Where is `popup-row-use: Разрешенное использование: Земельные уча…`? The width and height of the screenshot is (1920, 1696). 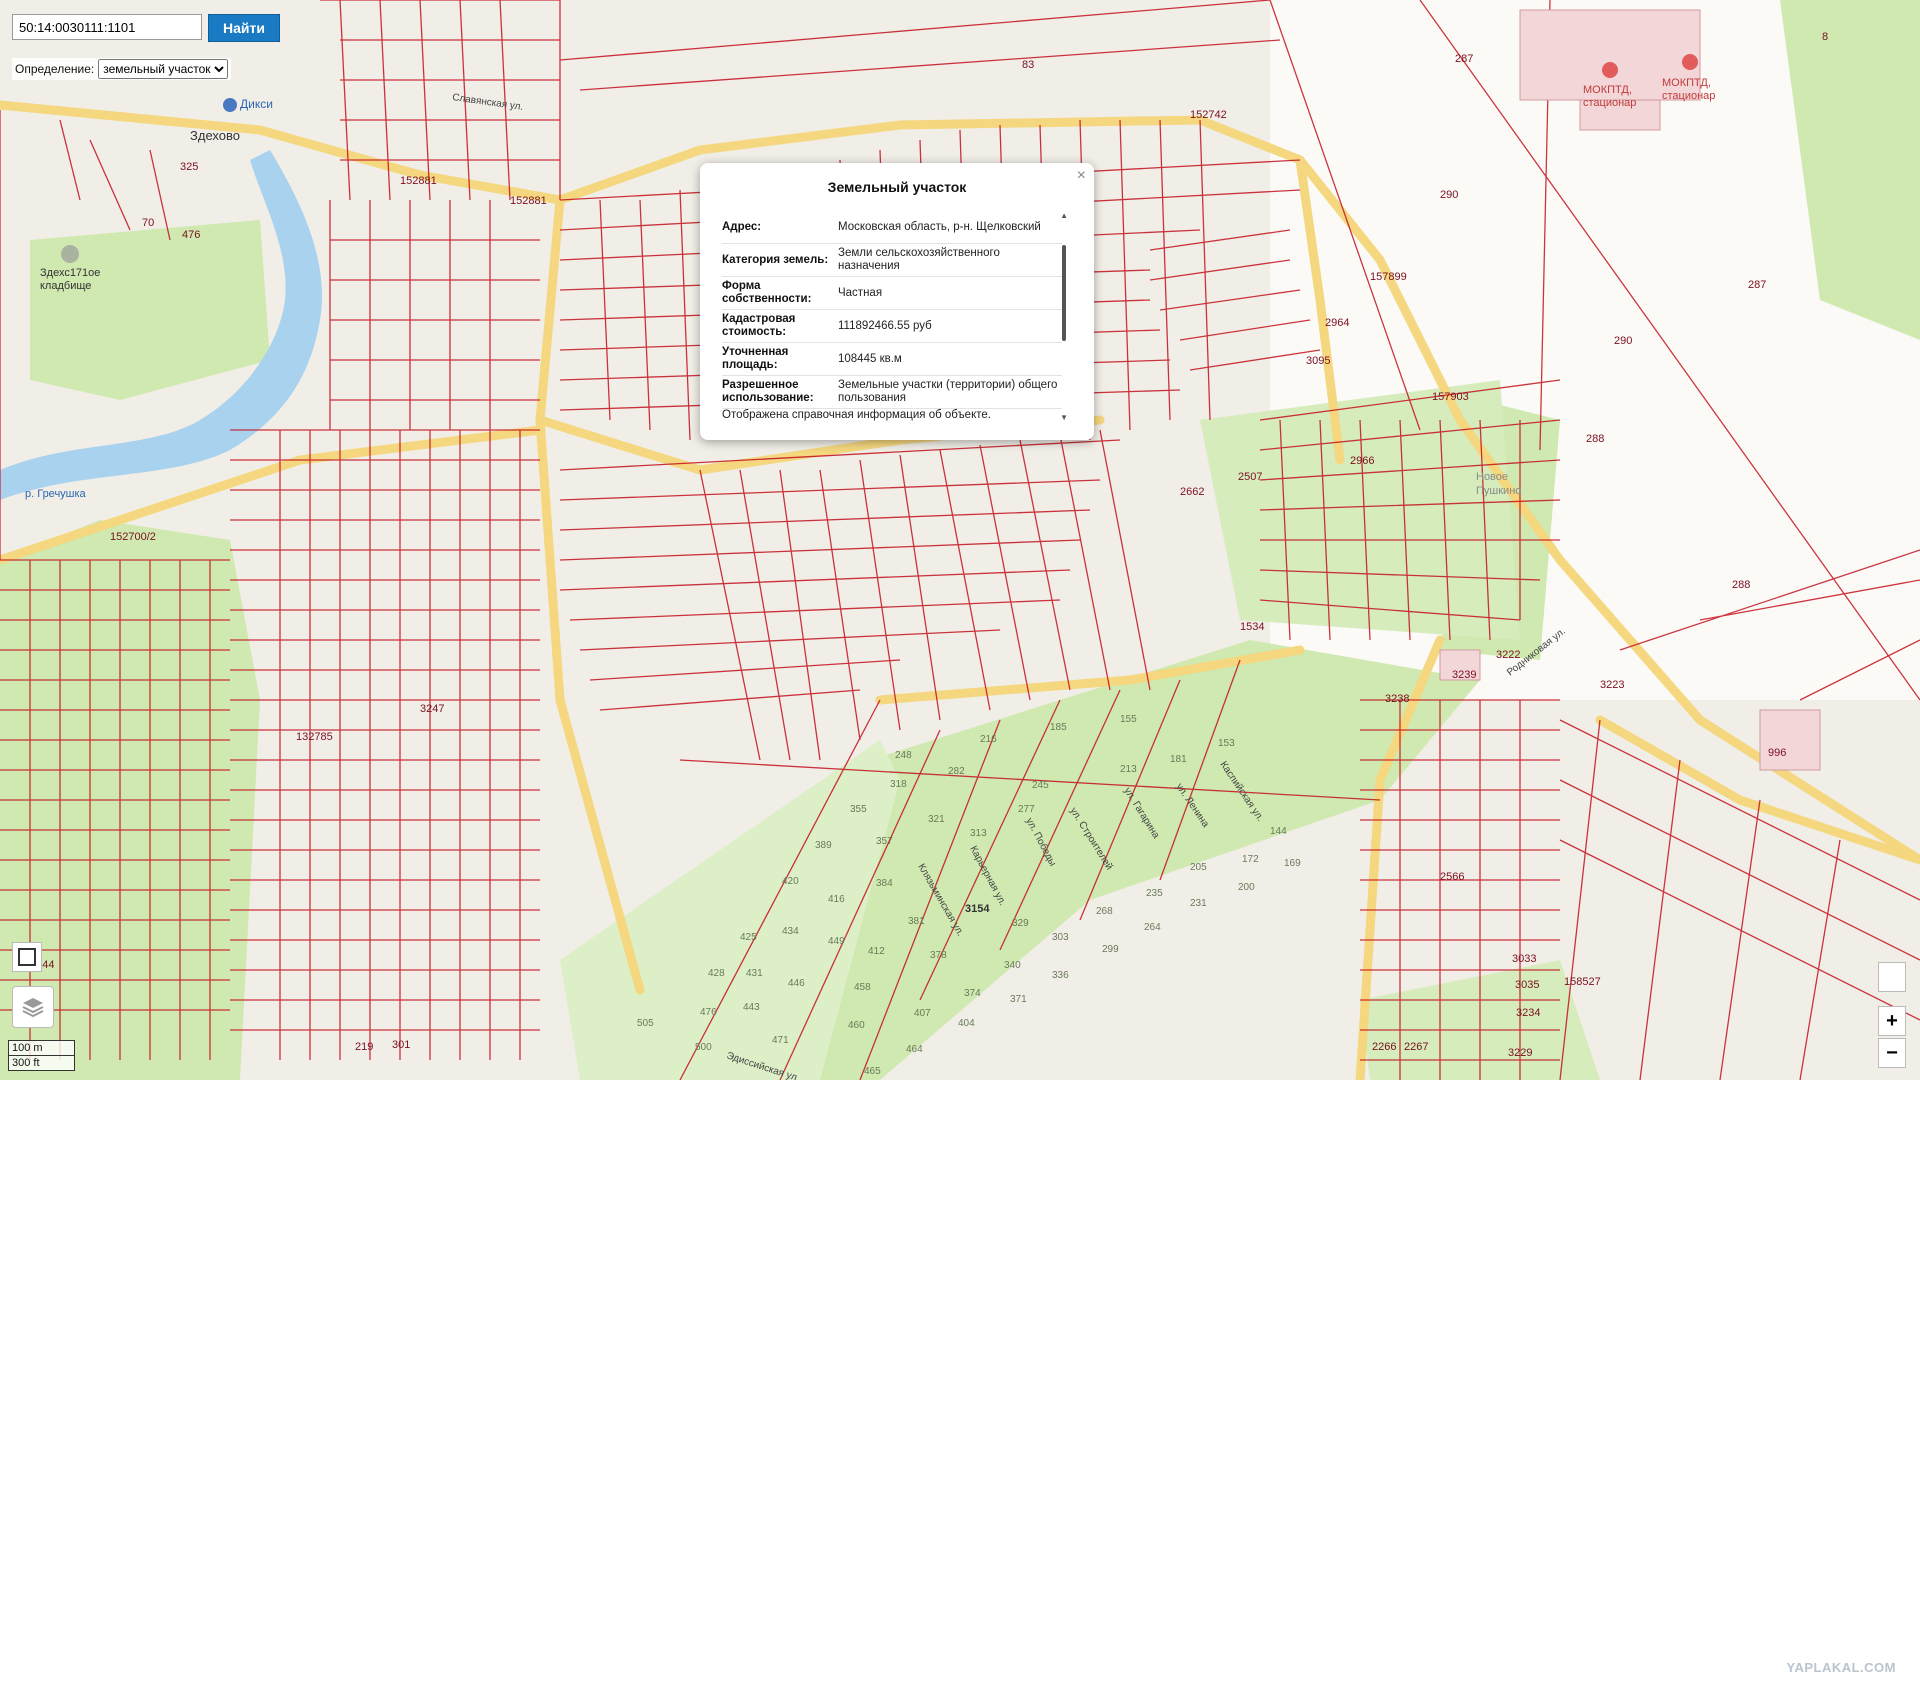
popup-row-use: Разрешенное использование: Земельные уча… is located at coordinates (892, 392).